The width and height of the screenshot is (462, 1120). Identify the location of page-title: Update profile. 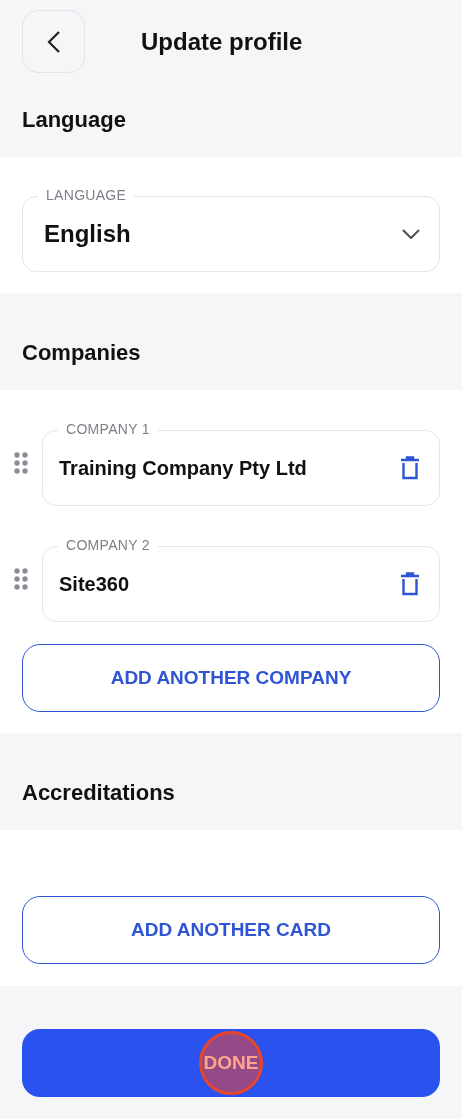
(222, 41).